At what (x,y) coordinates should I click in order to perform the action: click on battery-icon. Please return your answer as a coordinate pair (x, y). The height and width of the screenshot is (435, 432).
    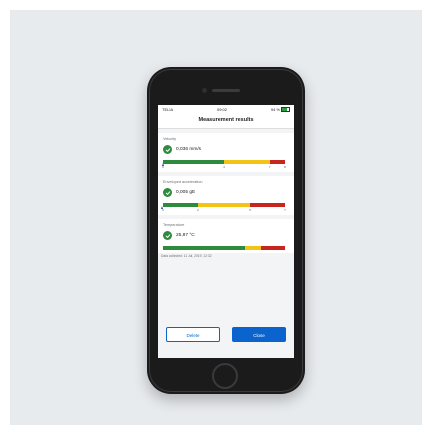
    Looking at the image, I should click on (285, 109).